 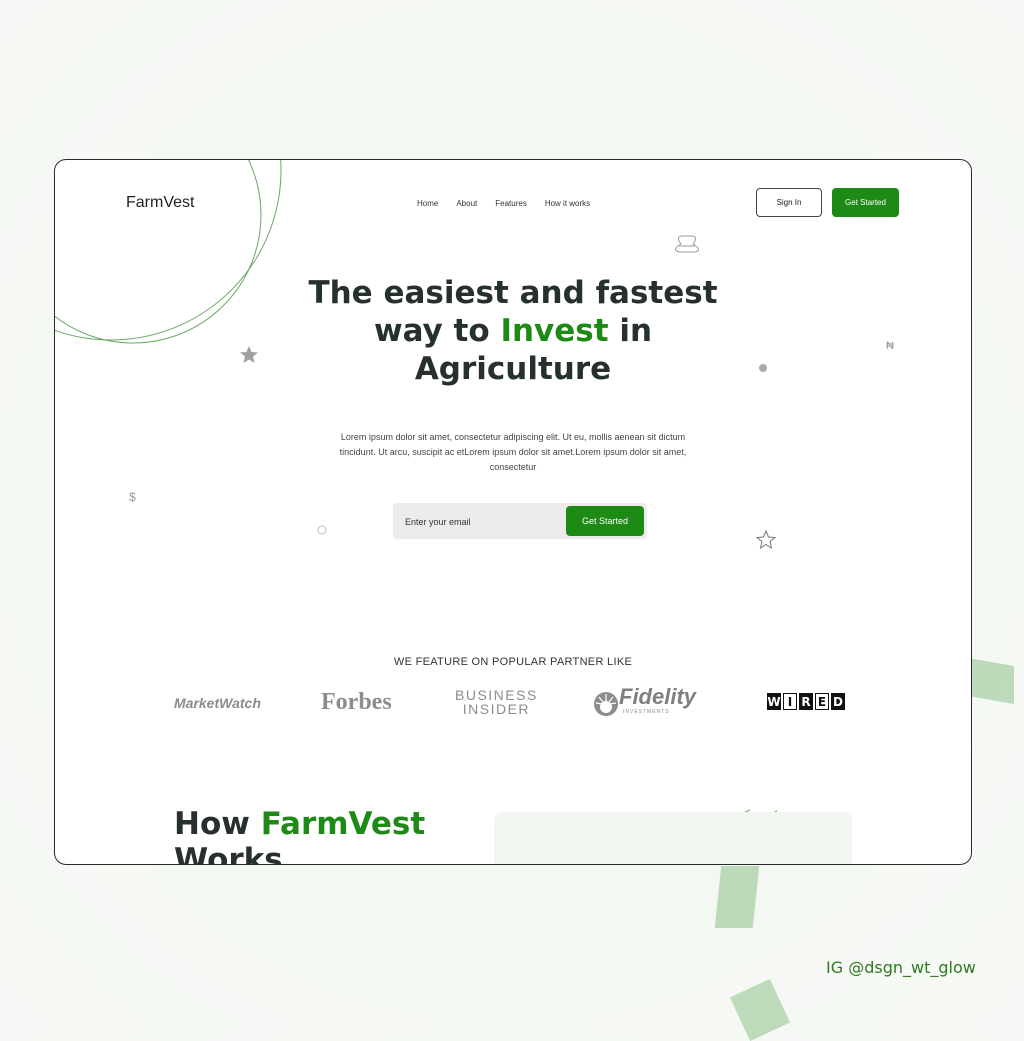 What do you see at coordinates (766, 539) in the screenshot?
I see `star-outline-icon` at bounding box center [766, 539].